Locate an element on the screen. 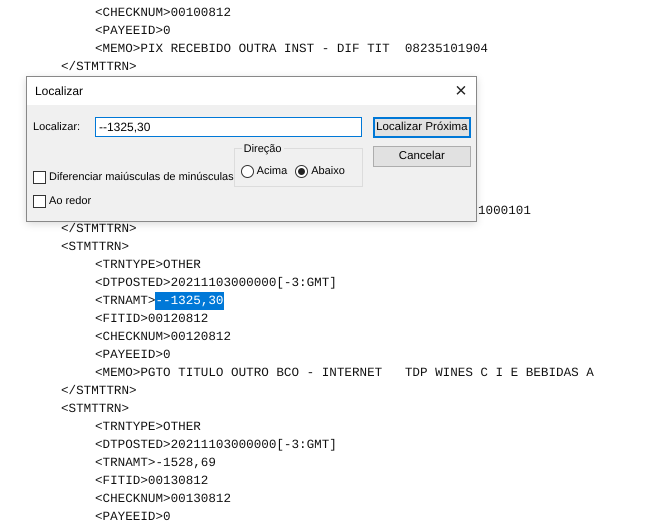 This screenshot has height=529, width=667. code-line: <MEMO>PGTO TITULO OUTRO BCO - INTERNET TDP WINES C I E BEBIDAS A is located at coordinates (344, 373).